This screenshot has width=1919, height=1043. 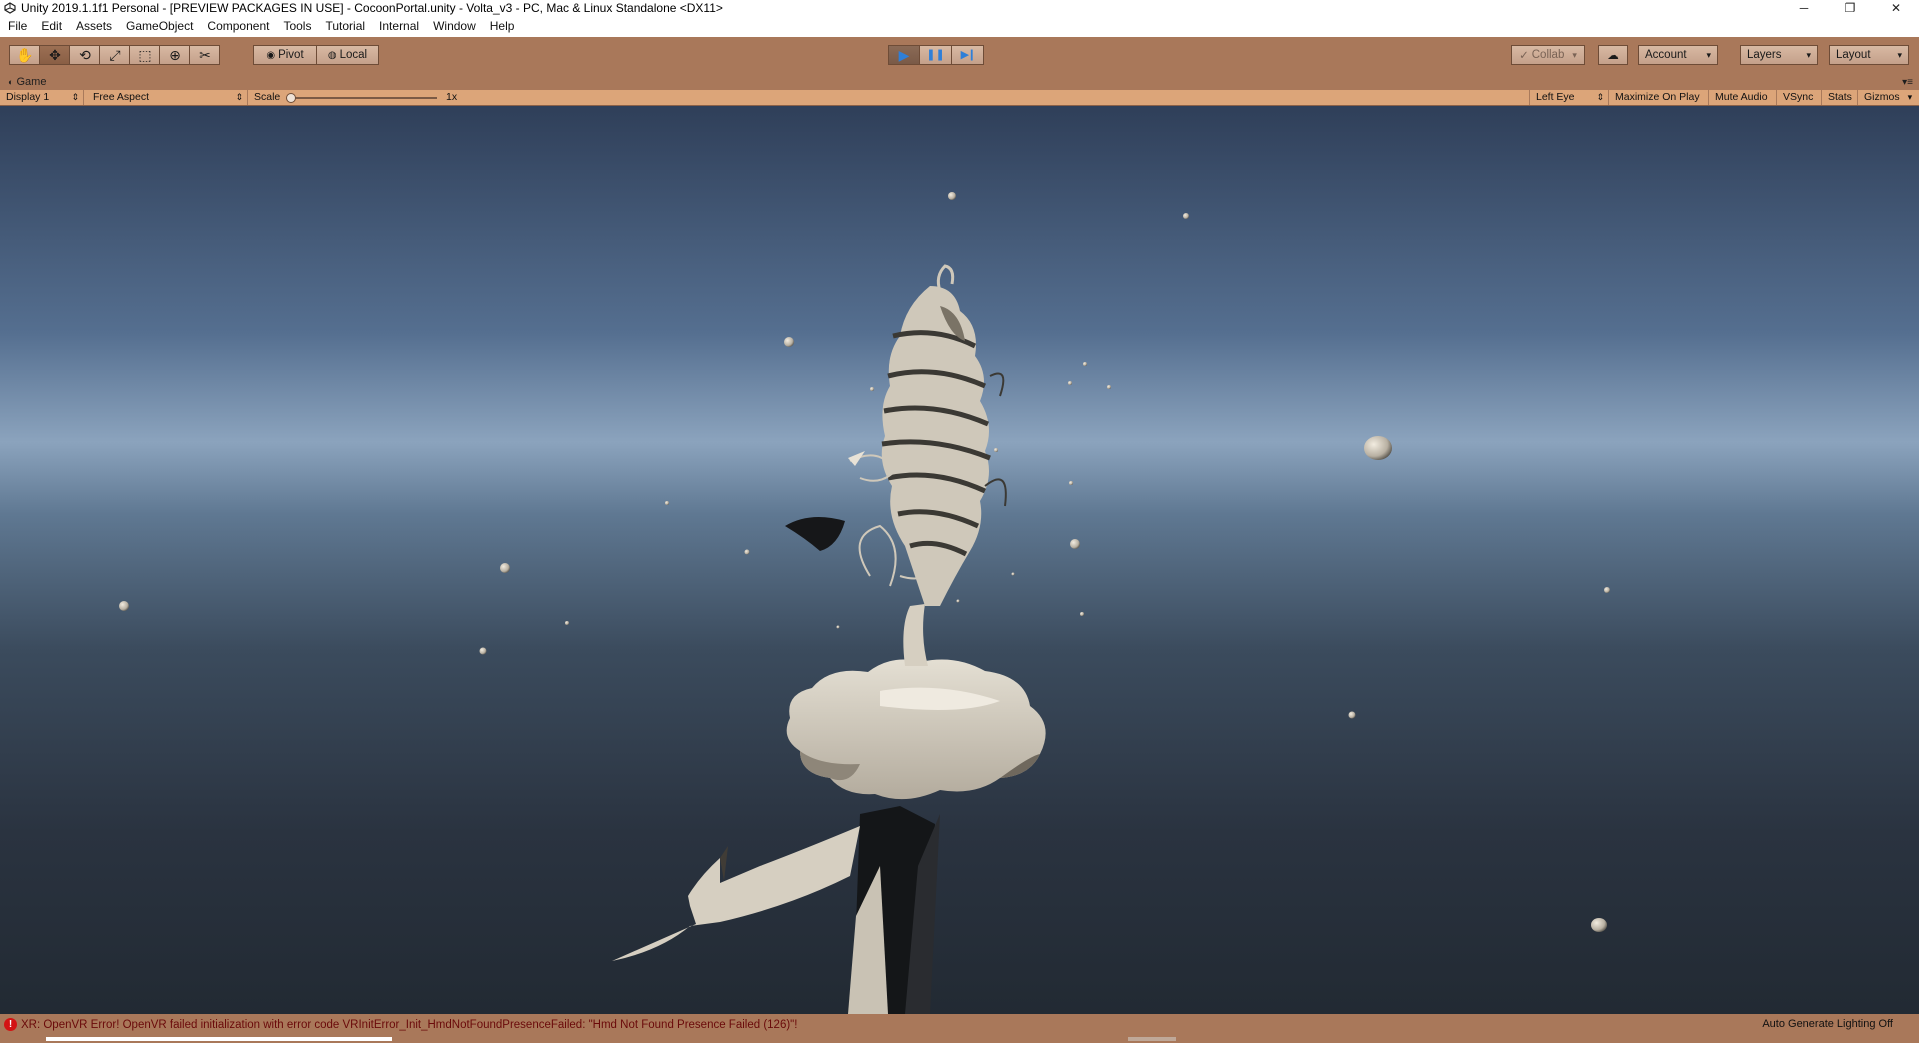 I want to click on menu-gameobject: GameObject, so click(x=159, y=26).